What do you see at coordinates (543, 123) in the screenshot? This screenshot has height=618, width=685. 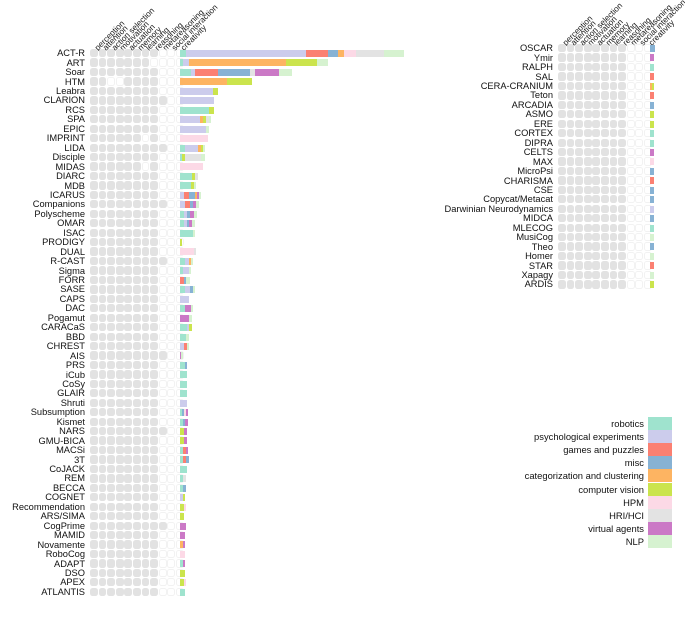 I see `row-label: ERE` at bounding box center [543, 123].